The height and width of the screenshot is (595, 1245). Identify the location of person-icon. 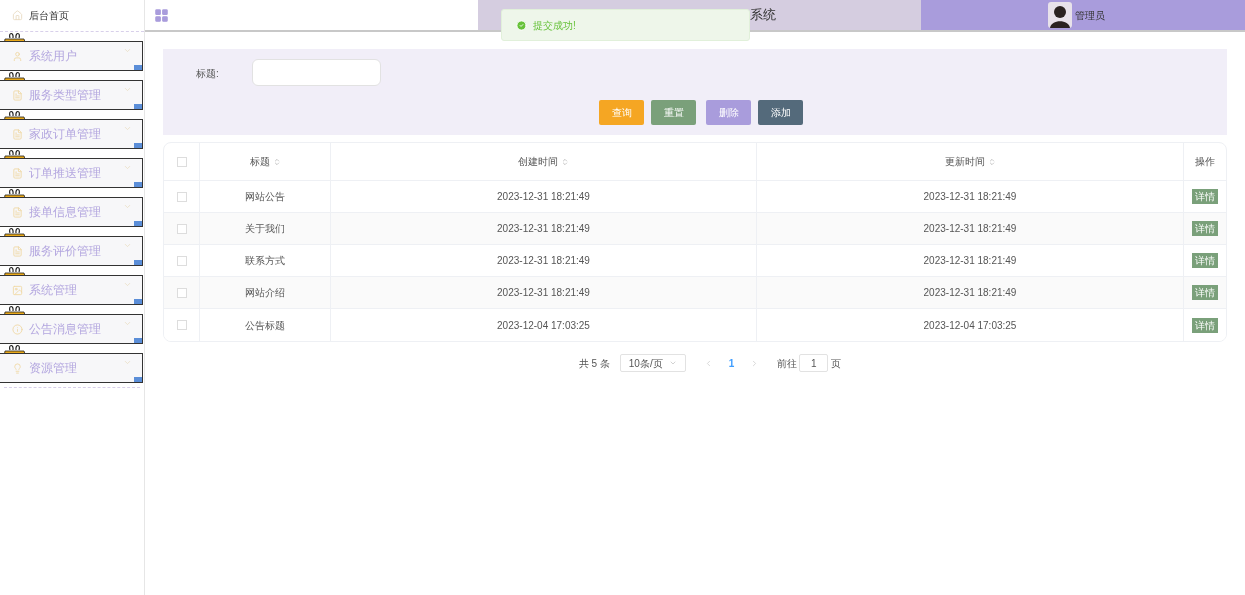
(17, 56).